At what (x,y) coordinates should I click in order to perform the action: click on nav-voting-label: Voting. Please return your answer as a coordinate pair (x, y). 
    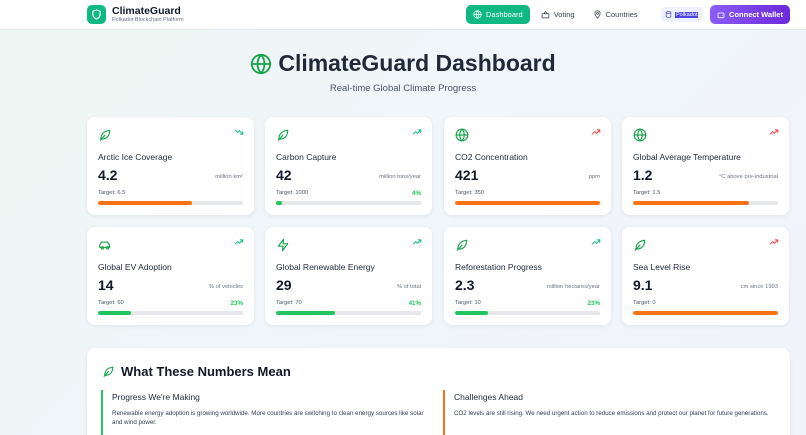
    Looking at the image, I should click on (564, 14).